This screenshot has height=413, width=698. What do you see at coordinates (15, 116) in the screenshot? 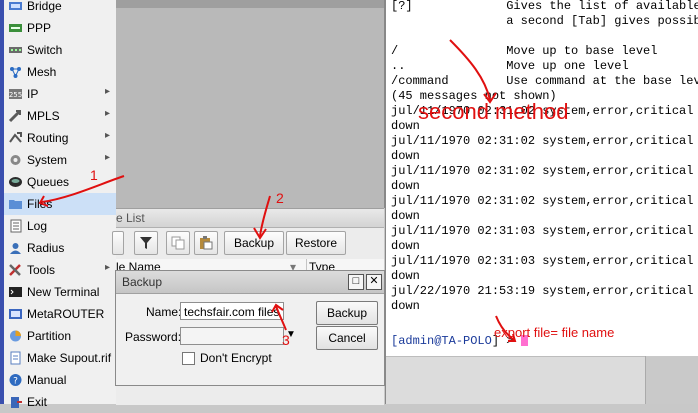
I see `mpls-icon` at bounding box center [15, 116].